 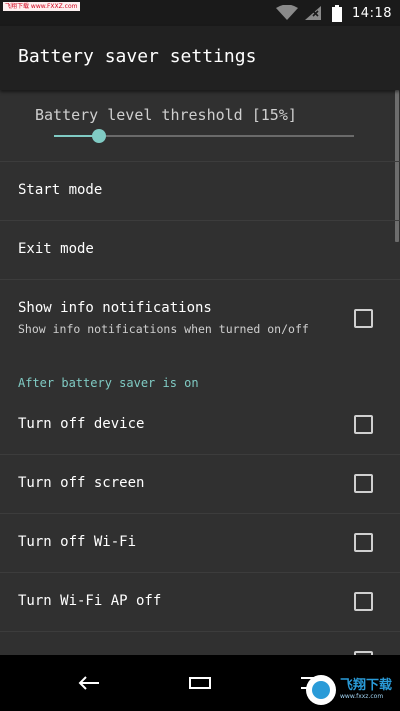 What do you see at coordinates (200, 543) in the screenshot?
I see `turn-off-wifi-item: Turn off Wi-Fi` at bounding box center [200, 543].